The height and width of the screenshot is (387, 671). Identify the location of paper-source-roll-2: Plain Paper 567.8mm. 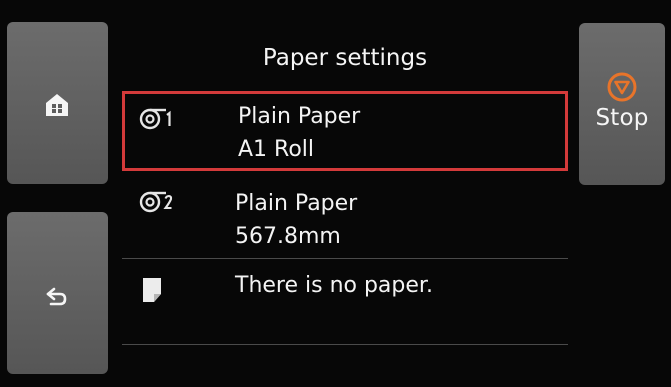
(345, 217).